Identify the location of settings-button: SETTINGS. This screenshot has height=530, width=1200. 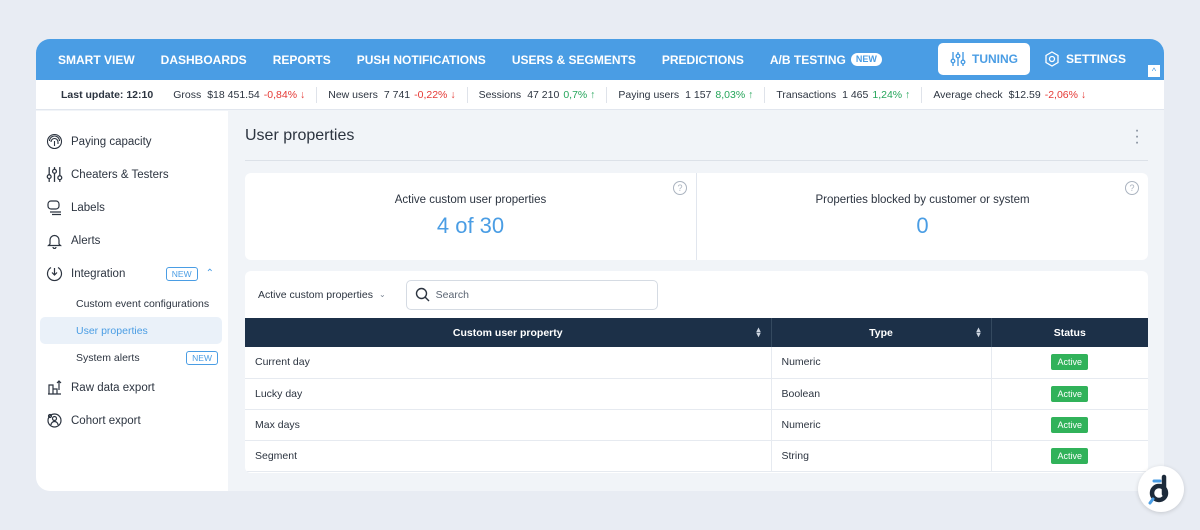
(1085, 59).